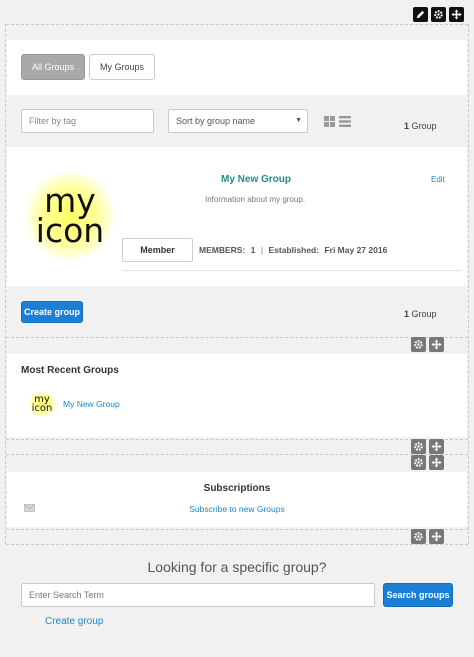  What do you see at coordinates (52, 312) in the screenshot?
I see `create-group-button: Create group` at bounding box center [52, 312].